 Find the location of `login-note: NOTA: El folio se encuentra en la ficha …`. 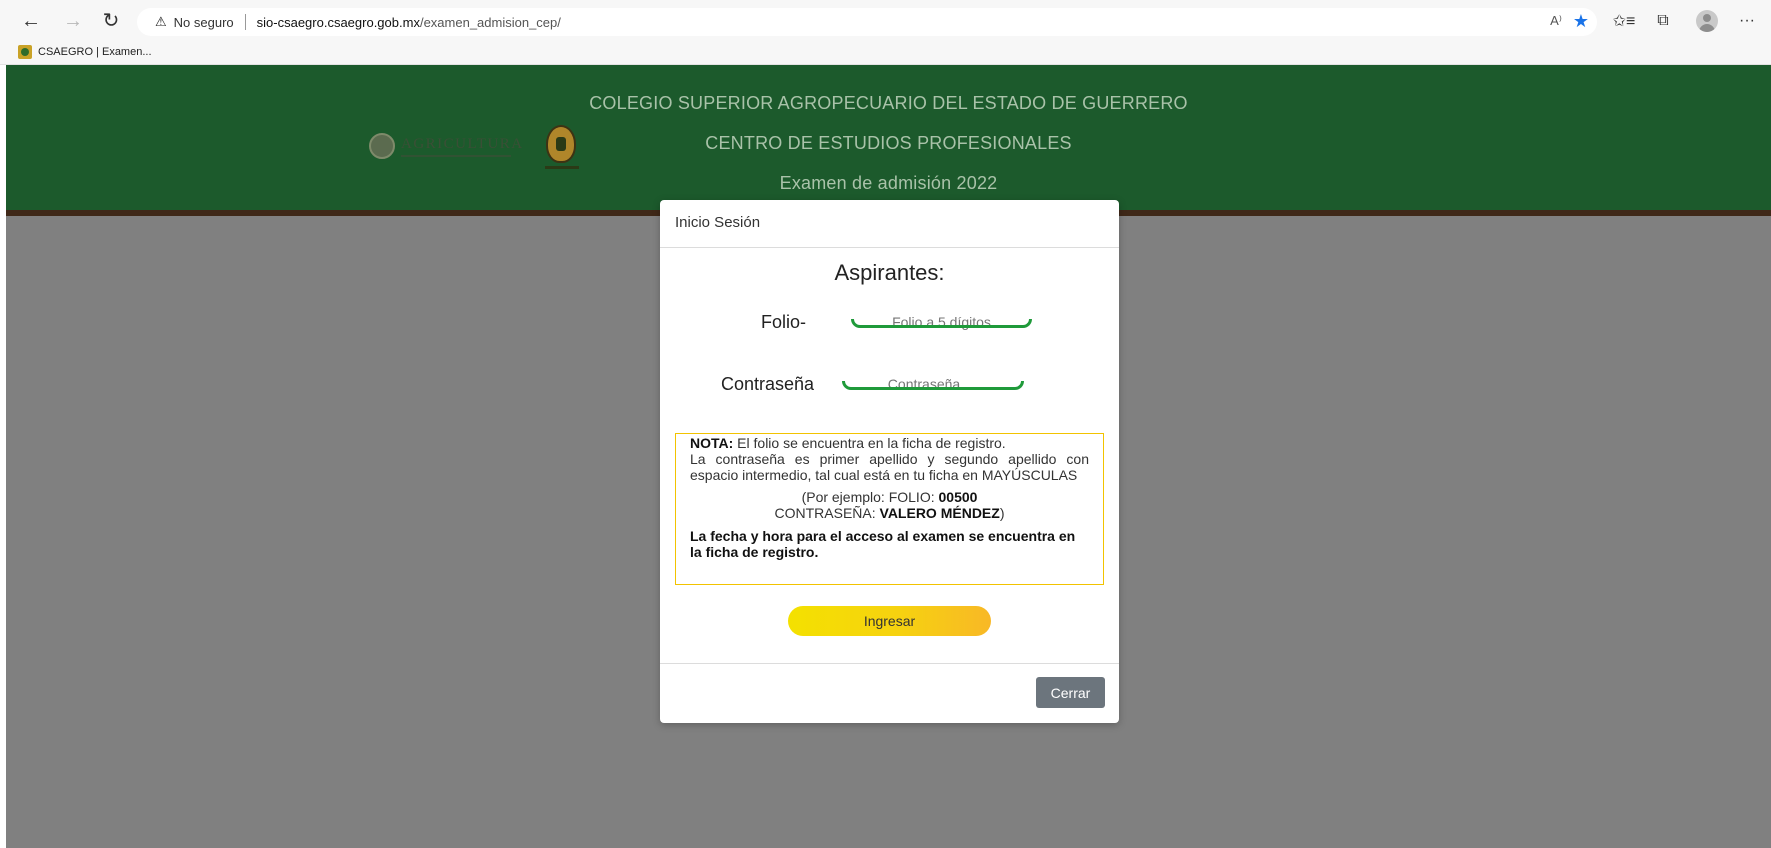

login-note: NOTA: El folio se encuentra en la ficha … is located at coordinates (889, 509).